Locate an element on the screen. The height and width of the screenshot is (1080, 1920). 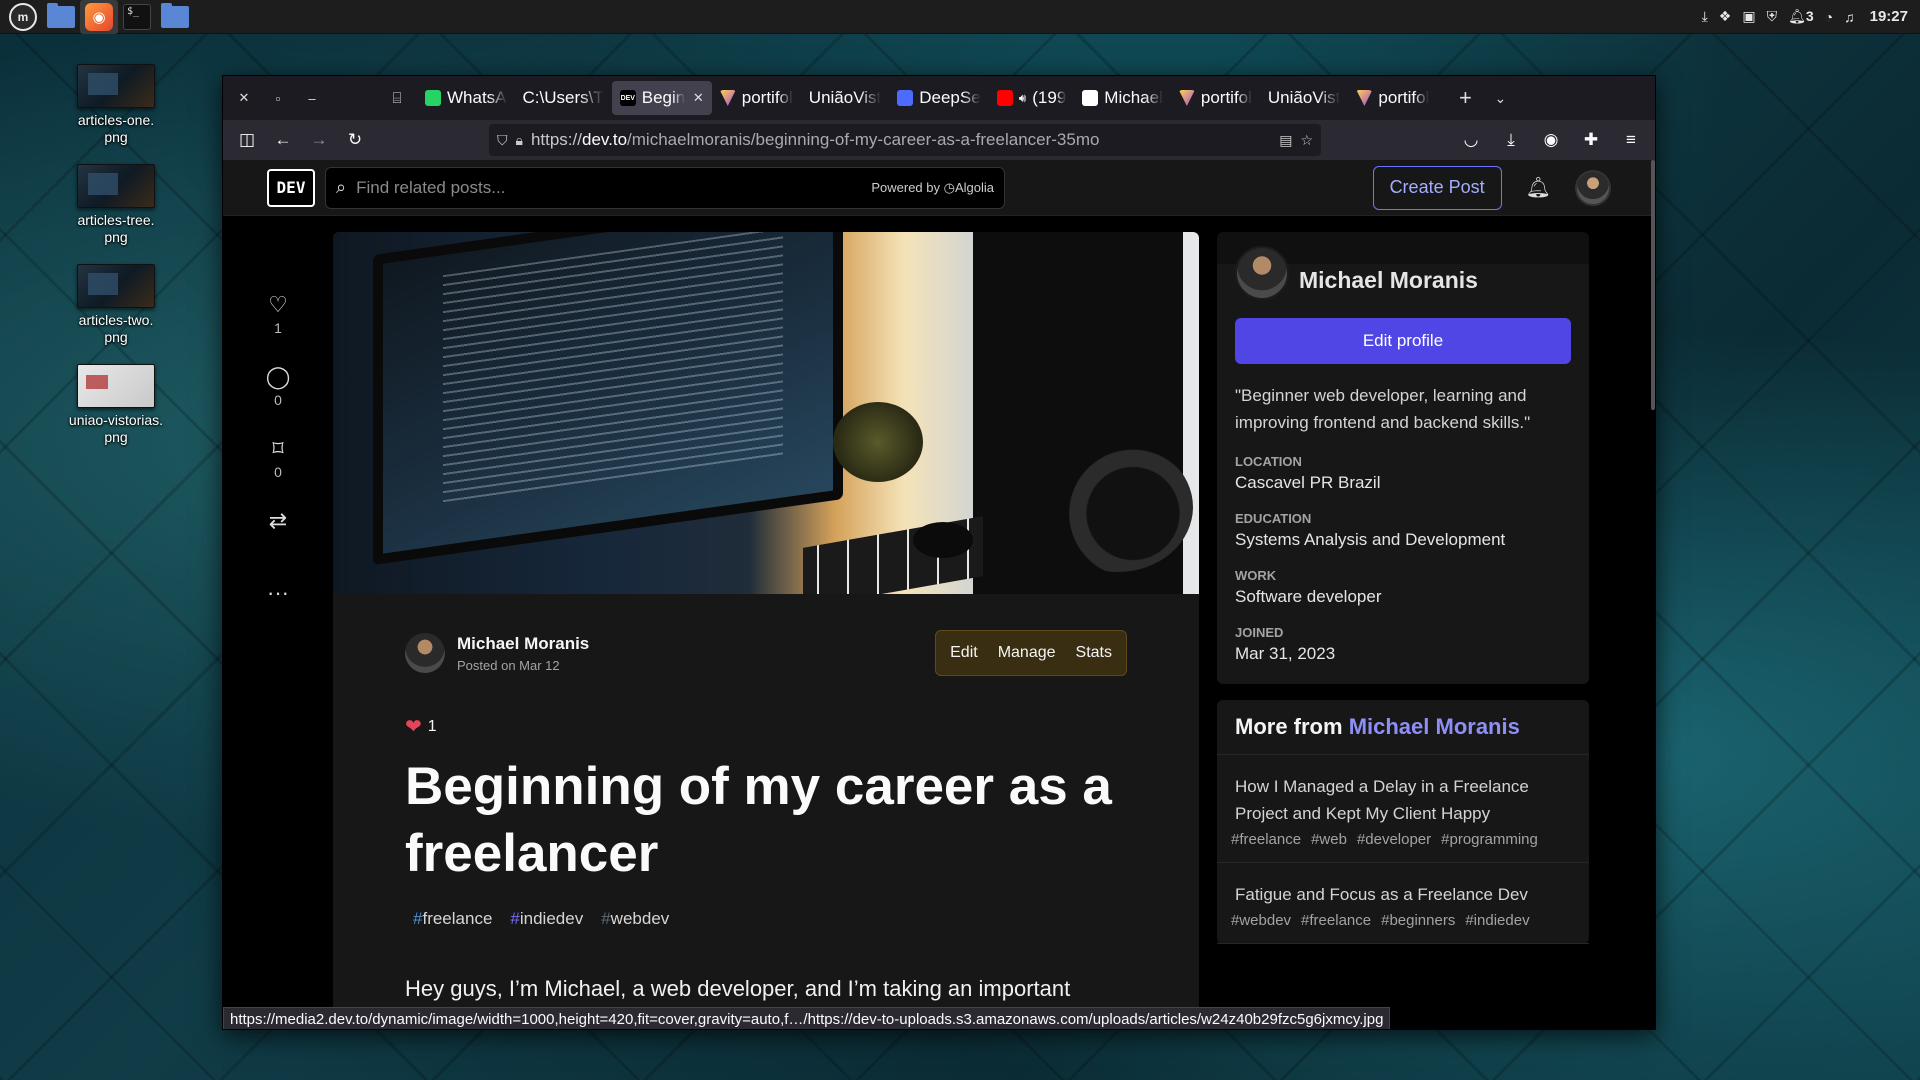
item-tag: #web is located at coordinates (1329, 839).